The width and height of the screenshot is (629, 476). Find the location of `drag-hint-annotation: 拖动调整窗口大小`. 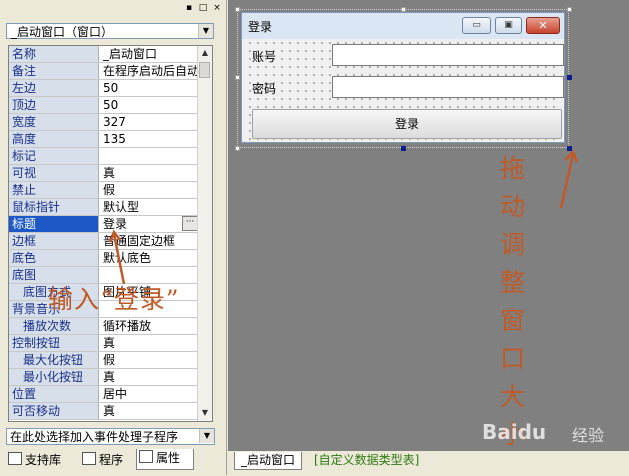

drag-hint-annotation: 拖动调整窗口大小 is located at coordinates (513, 301).